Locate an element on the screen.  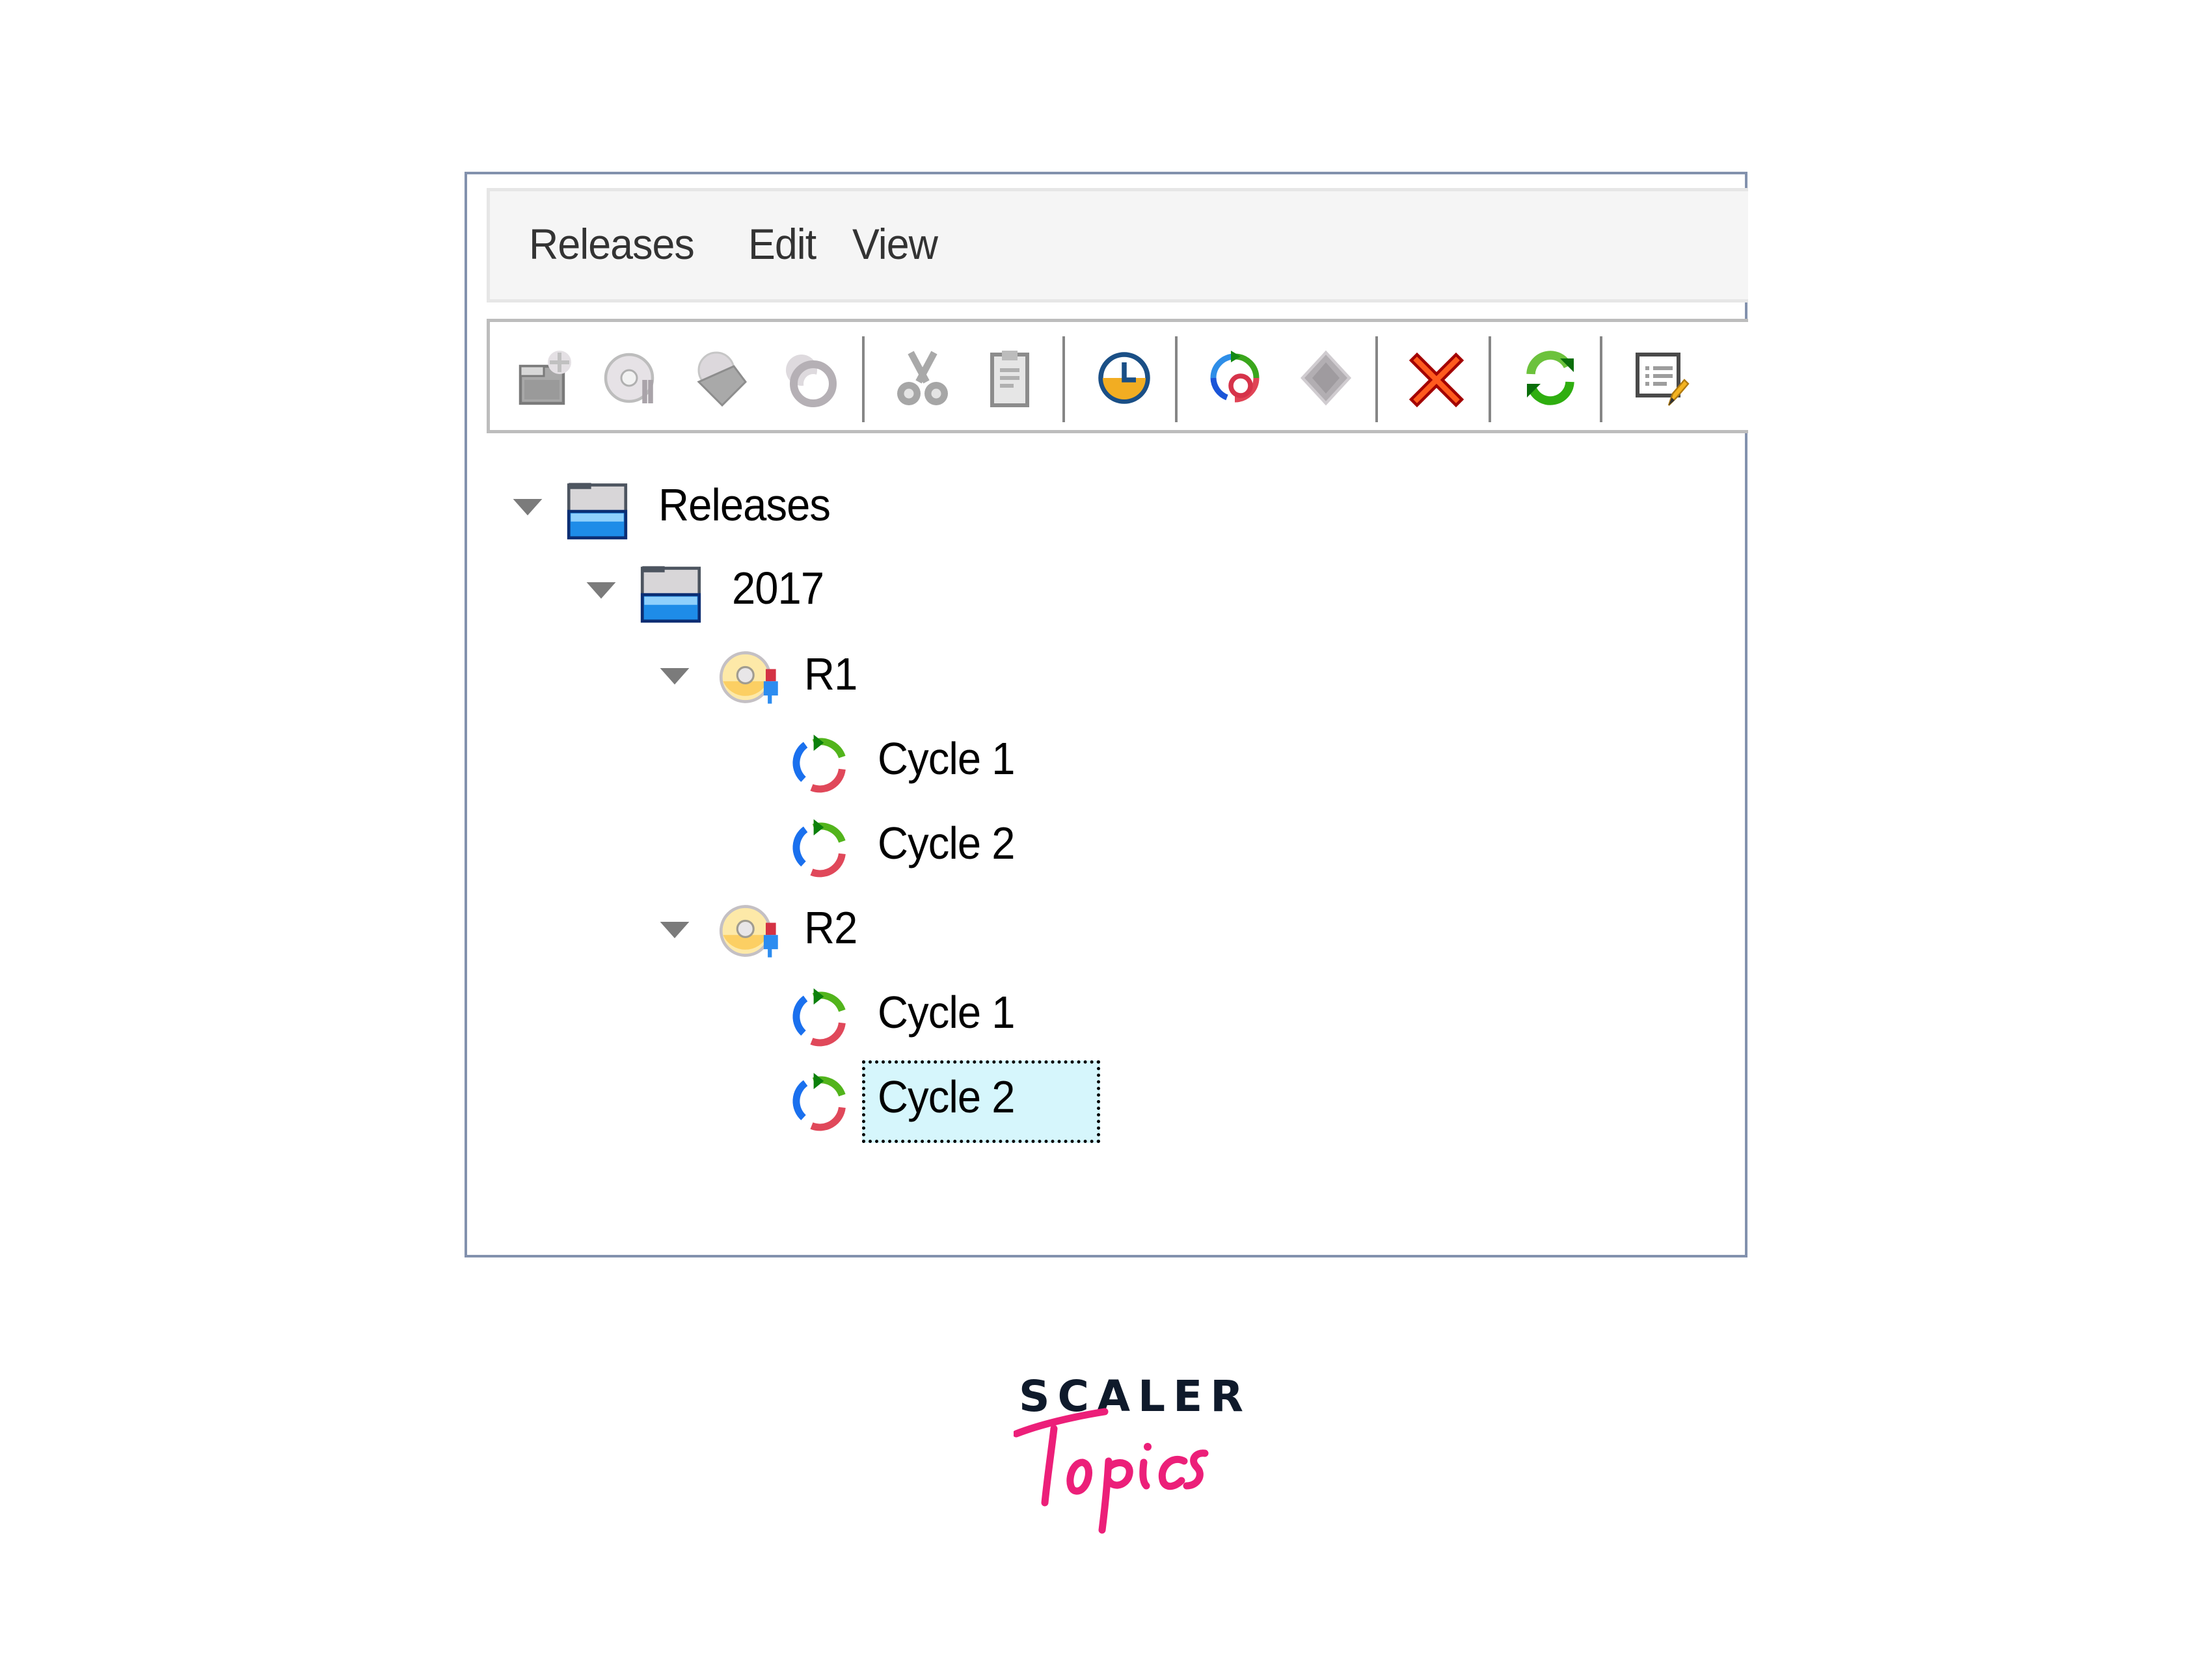
cut-button is located at coordinates (923, 377).